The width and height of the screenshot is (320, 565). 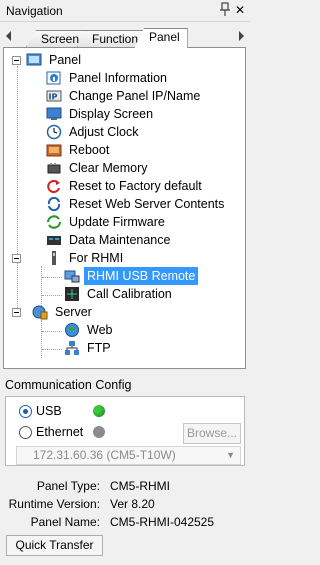 What do you see at coordinates (40, 312) in the screenshot?
I see `server-icon` at bounding box center [40, 312].